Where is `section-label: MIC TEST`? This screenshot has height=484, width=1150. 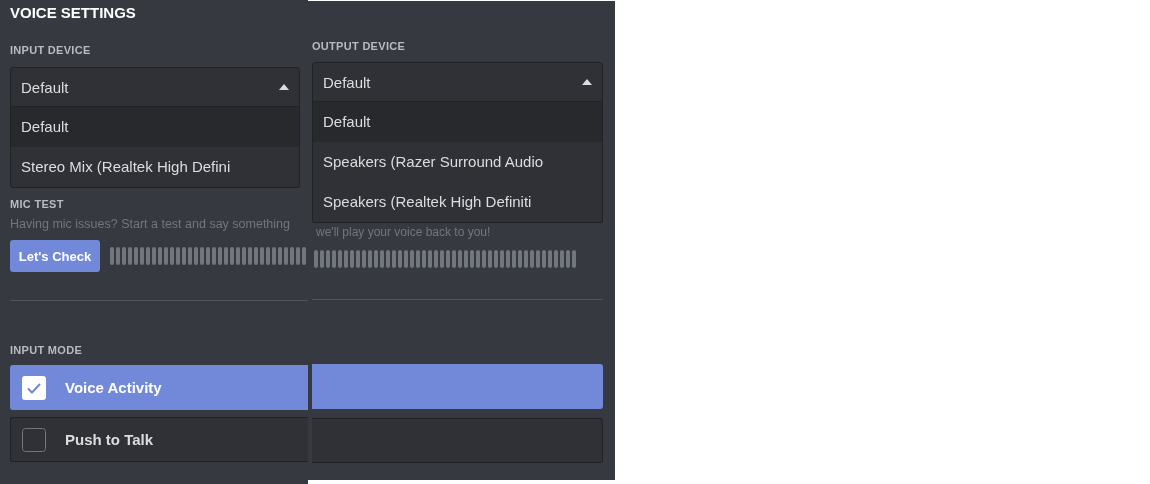 section-label: MIC TEST is located at coordinates (37, 204).